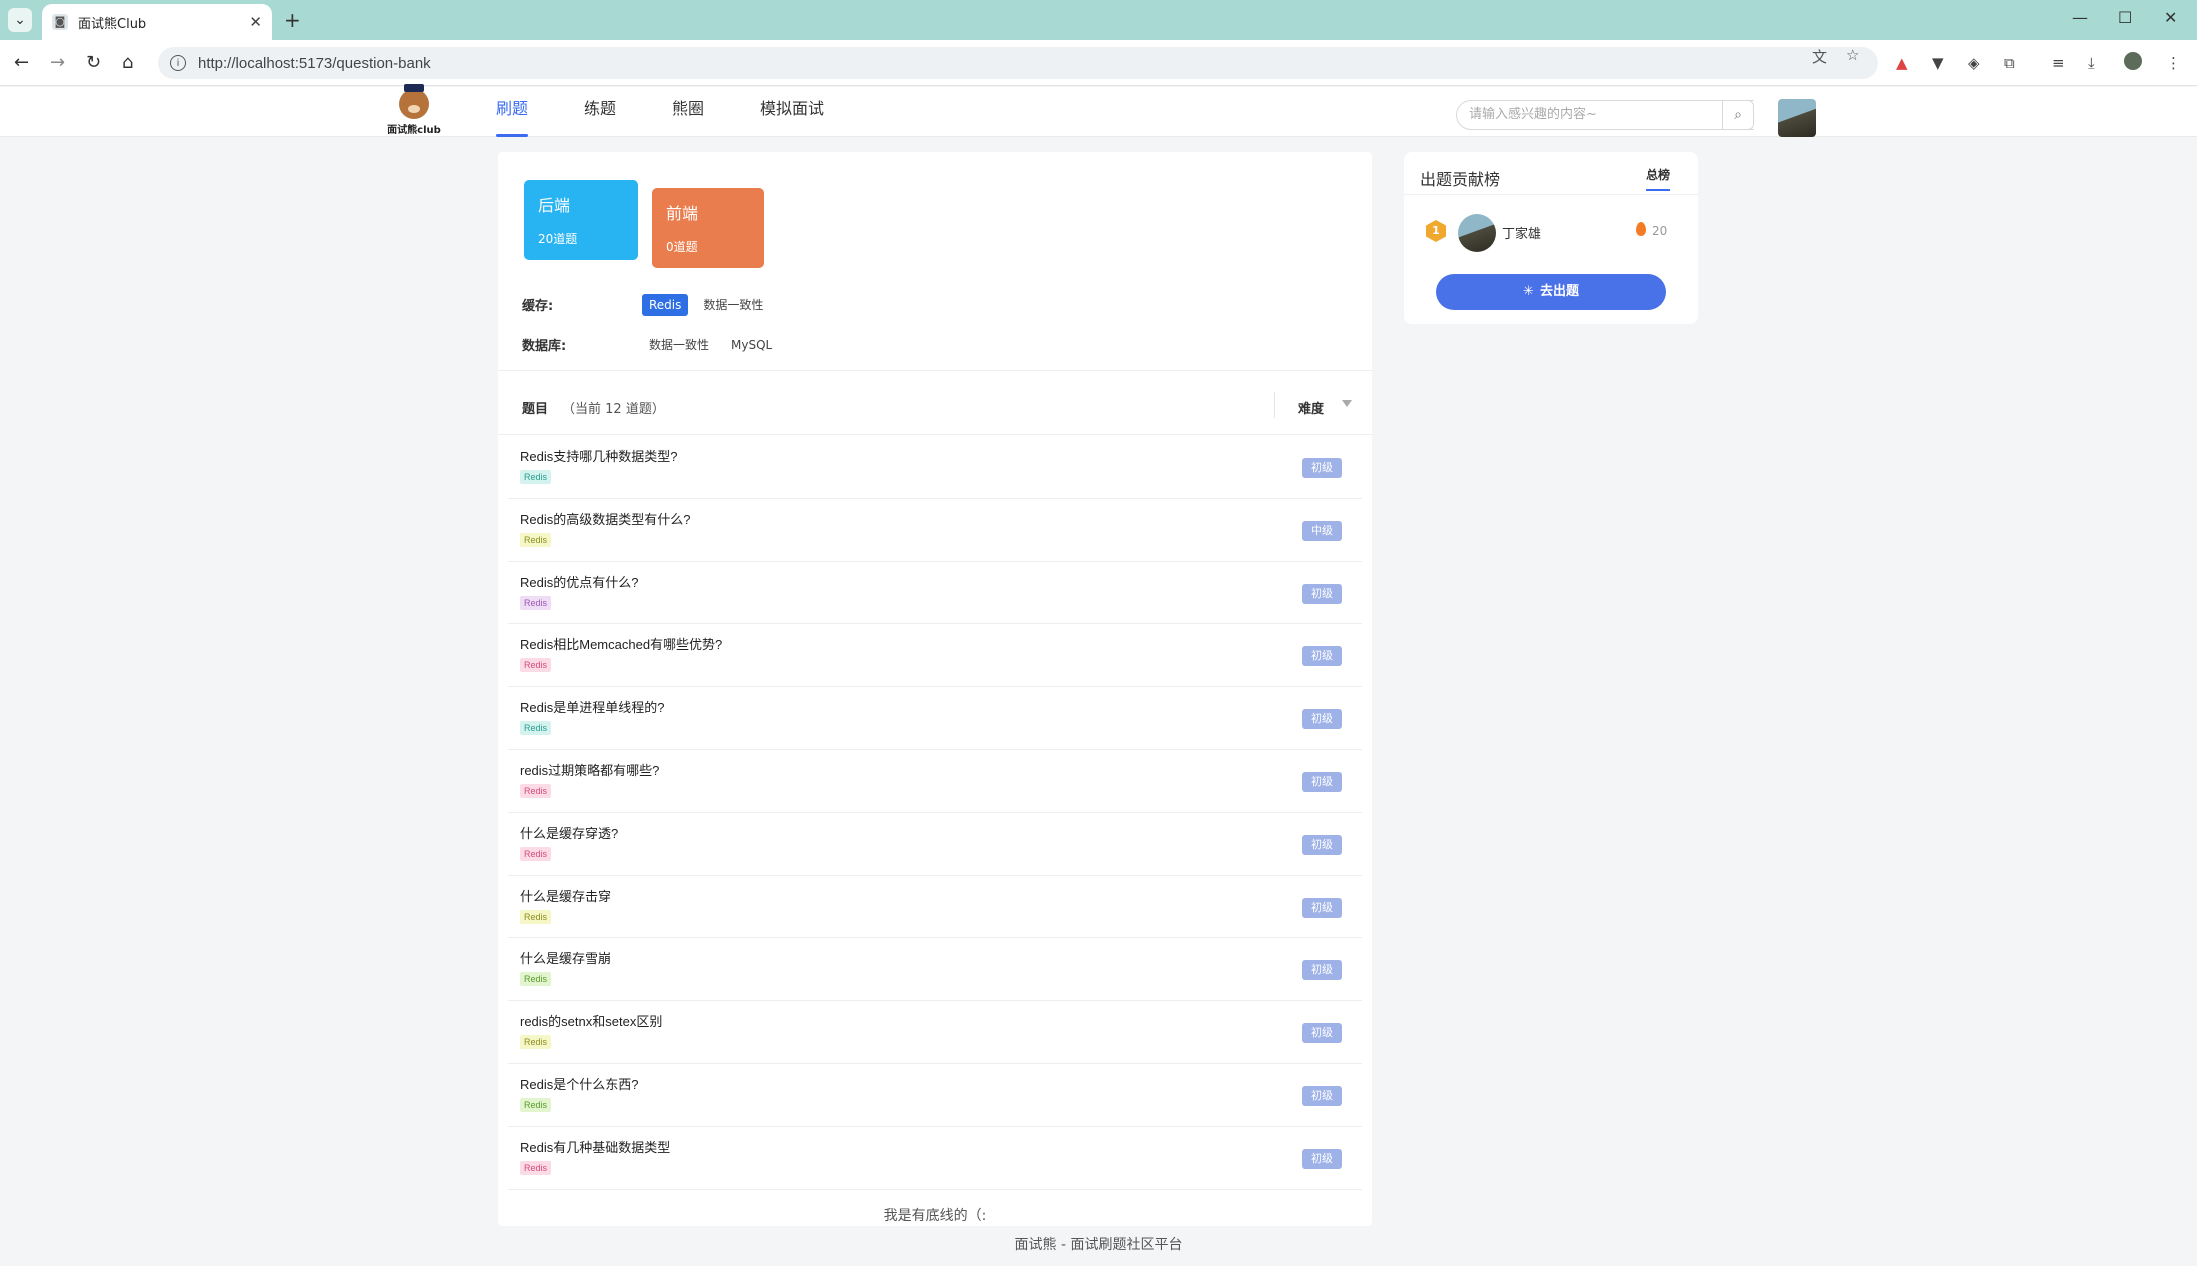  I want to click on ranking-title: 出题贡献榜, so click(1460, 179).